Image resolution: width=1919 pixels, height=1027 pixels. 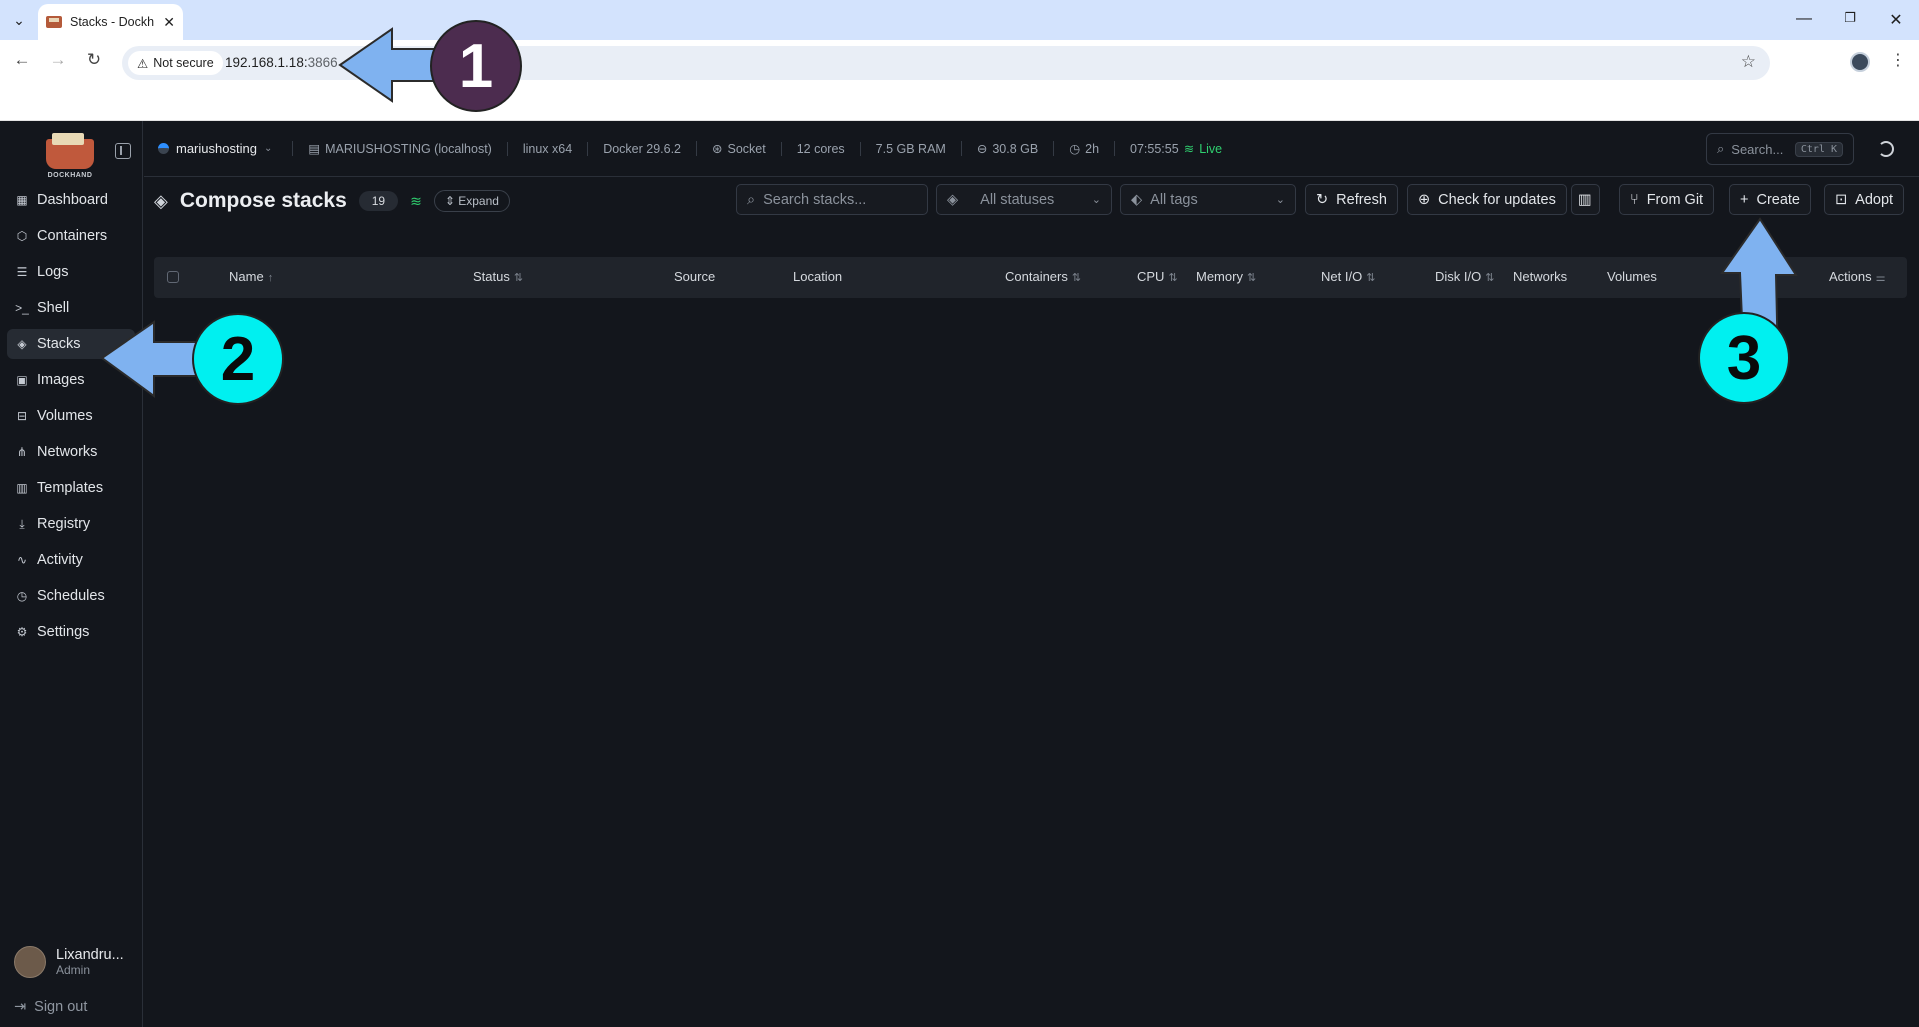 I want to click on refresh-icon: ↻, so click(x=1322, y=199).